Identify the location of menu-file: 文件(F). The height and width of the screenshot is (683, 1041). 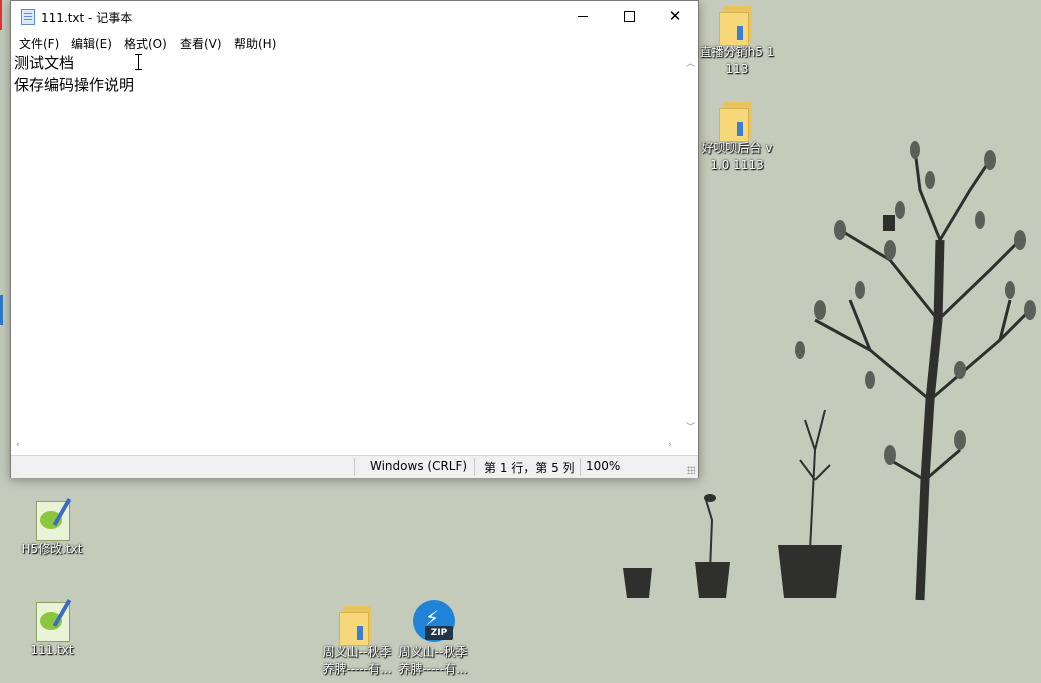
(39, 43).